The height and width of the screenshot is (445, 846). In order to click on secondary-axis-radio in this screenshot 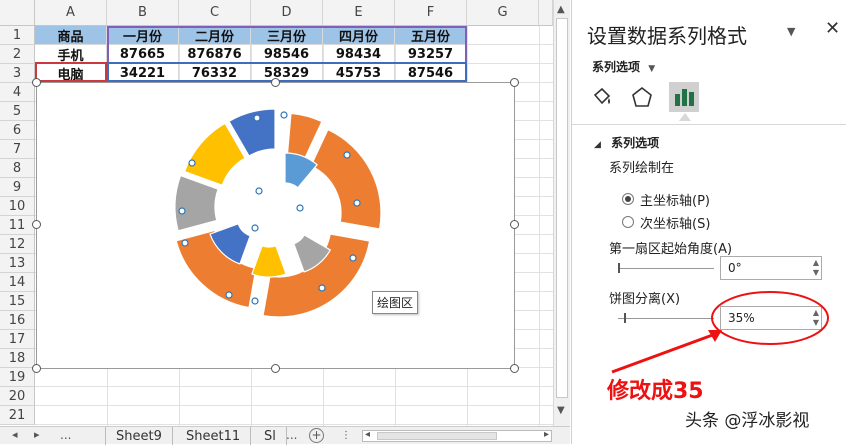, I will do `click(628, 222)`.